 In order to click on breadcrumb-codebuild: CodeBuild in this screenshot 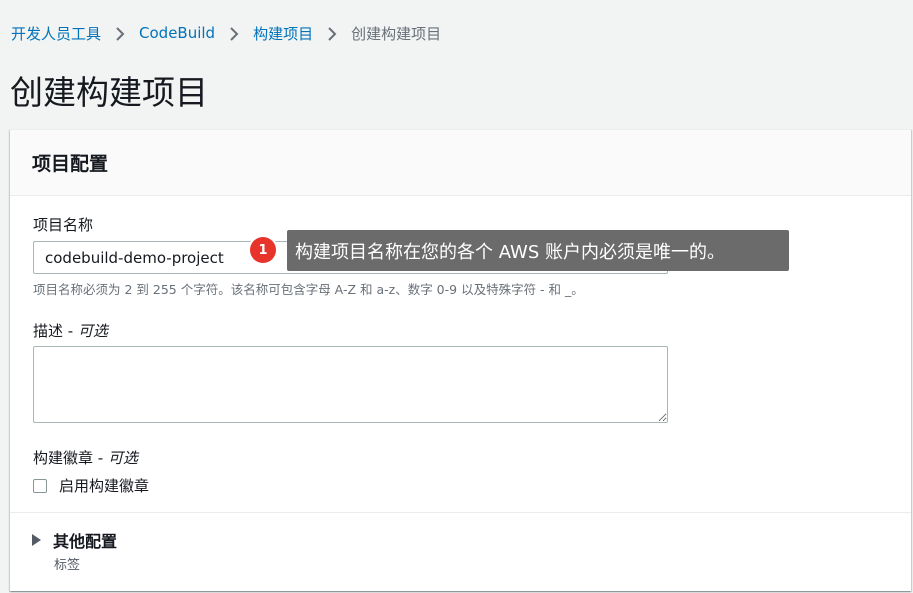, I will do `click(177, 33)`.